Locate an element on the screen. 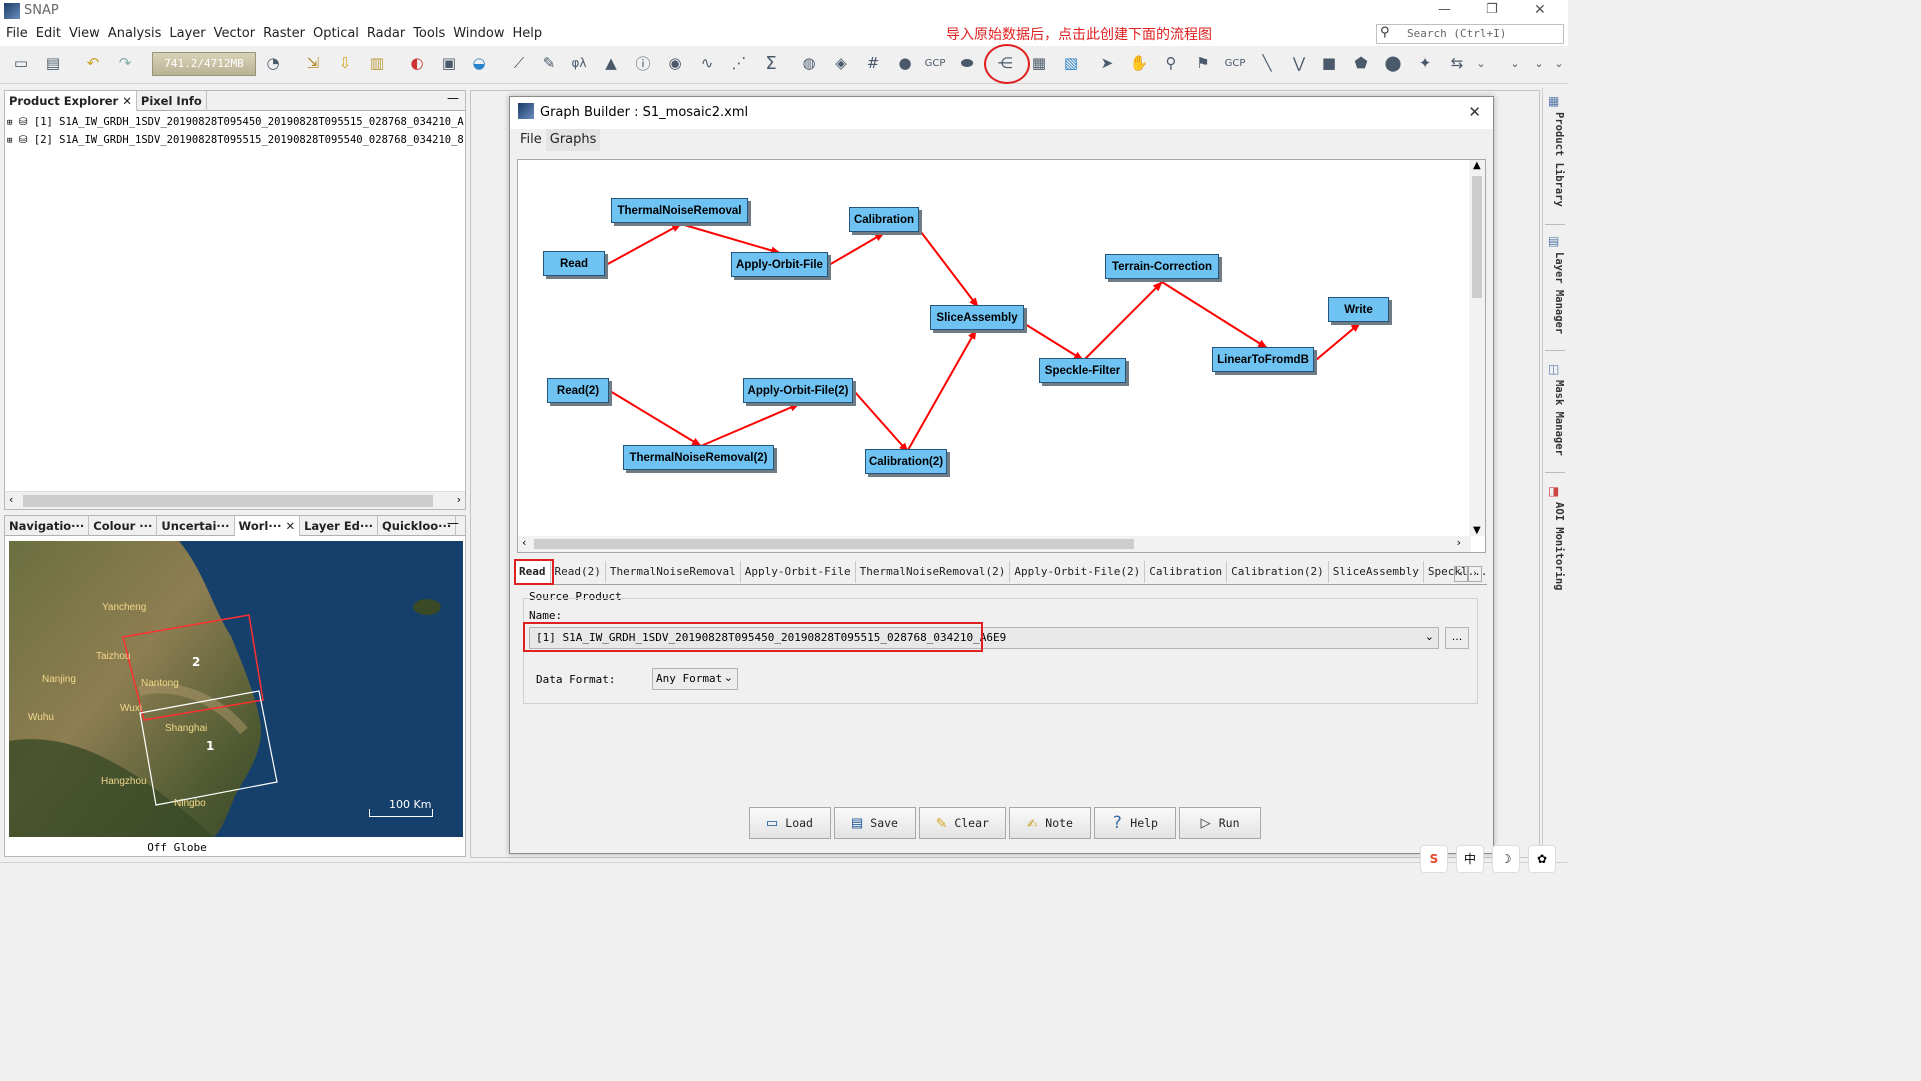 The height and width of the screenshot is (1081, 1921). menu-analysis: Analysis is located at coordinates (135, 34).